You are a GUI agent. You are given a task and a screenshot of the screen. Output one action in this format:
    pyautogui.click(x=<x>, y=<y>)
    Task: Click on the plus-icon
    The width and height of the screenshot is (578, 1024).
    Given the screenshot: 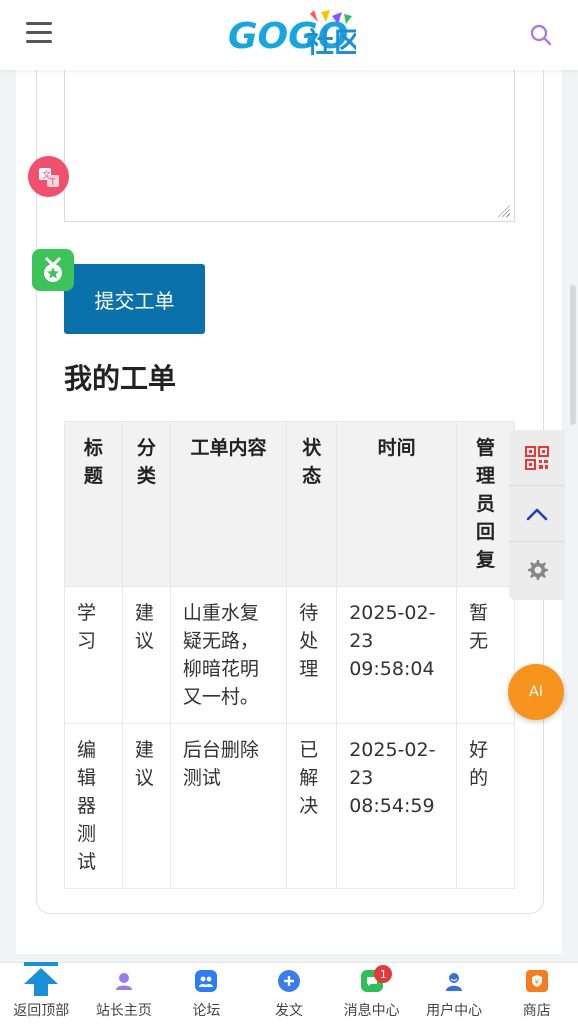 What is the action you would take?
    pyautogui.click(x=289, y=981)
    